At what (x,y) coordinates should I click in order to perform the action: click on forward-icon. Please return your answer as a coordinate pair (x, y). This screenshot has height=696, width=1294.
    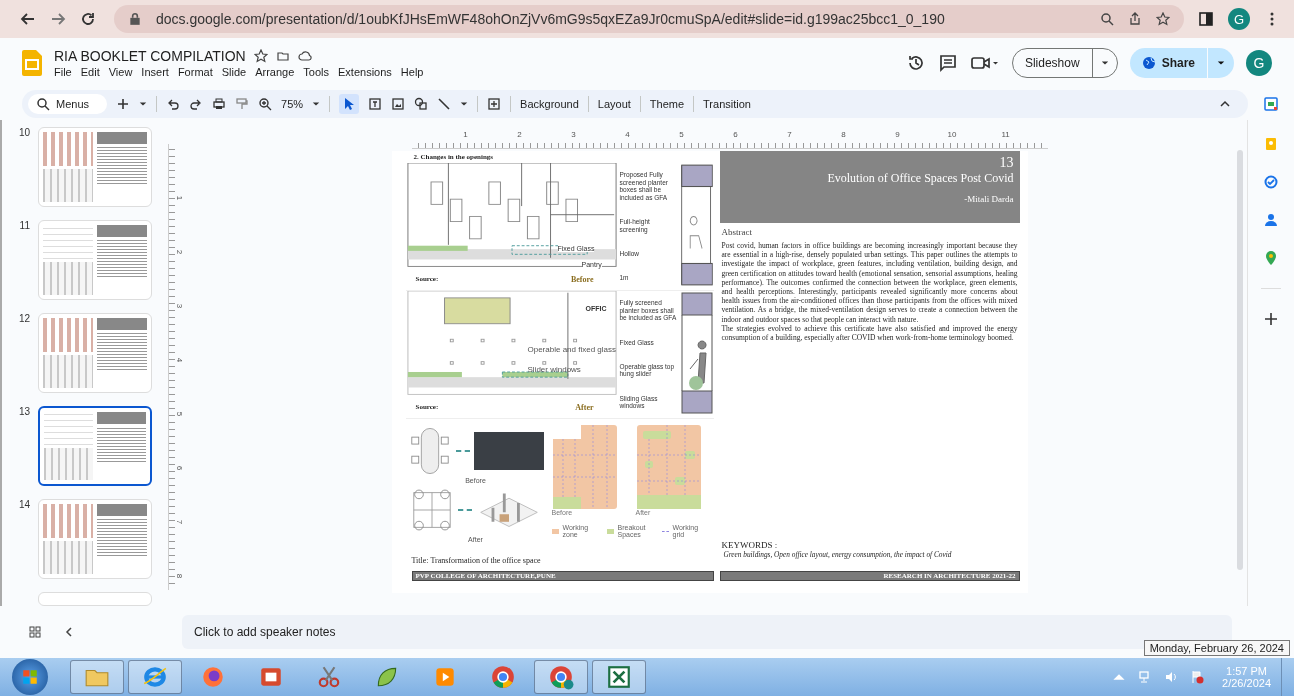
    Looking at the image, I should click on (58, 19).